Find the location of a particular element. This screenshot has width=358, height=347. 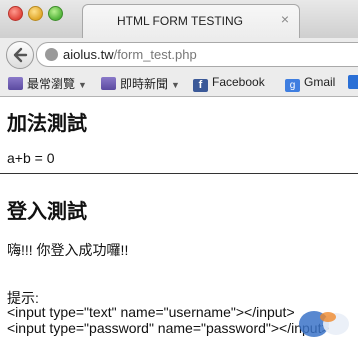

sum-result: a+b = 0 is located at coordinates (31, 158).